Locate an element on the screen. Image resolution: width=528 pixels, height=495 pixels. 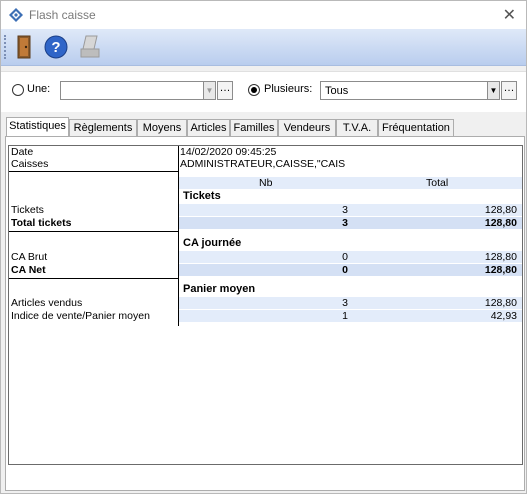
plusieurs-dropdown-arrow-icon: ▼ is located at coordinates (493, 90).